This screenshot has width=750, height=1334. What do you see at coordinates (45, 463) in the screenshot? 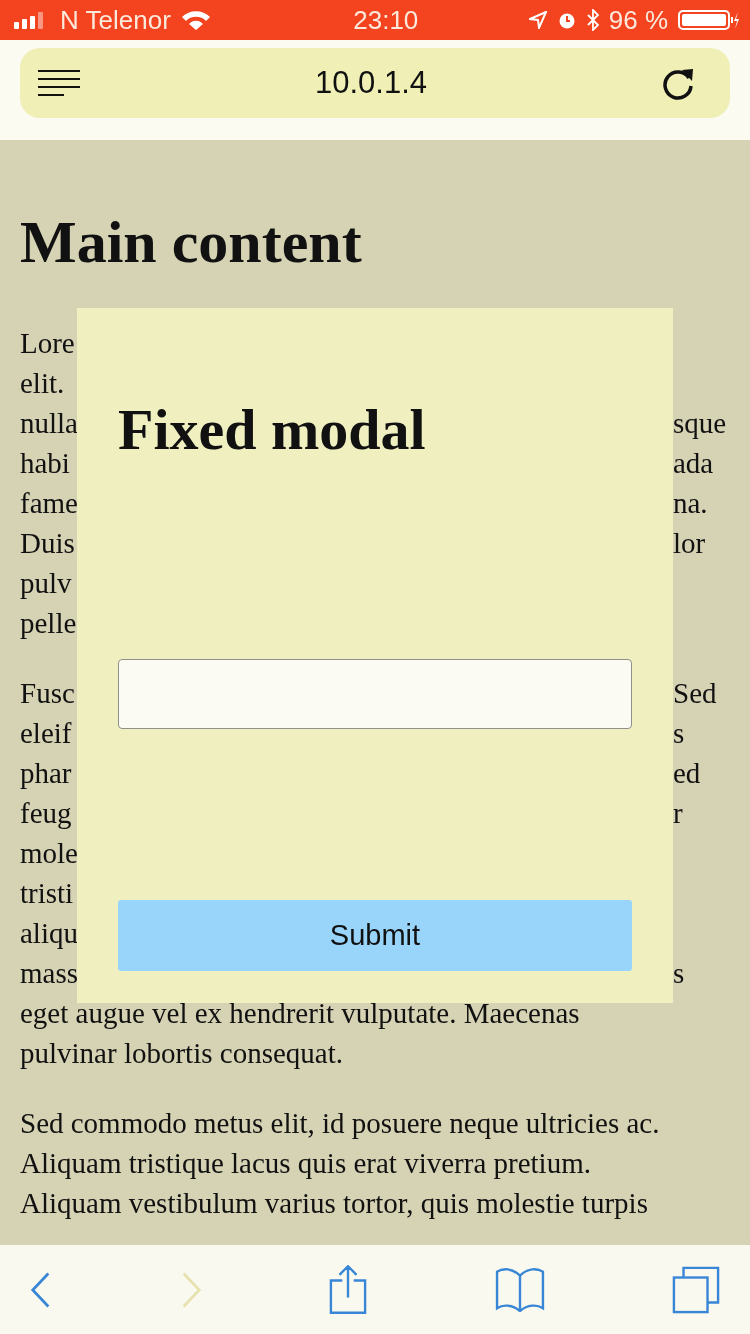
I see `text-fragment: habi` at bounding box center [45, 463].